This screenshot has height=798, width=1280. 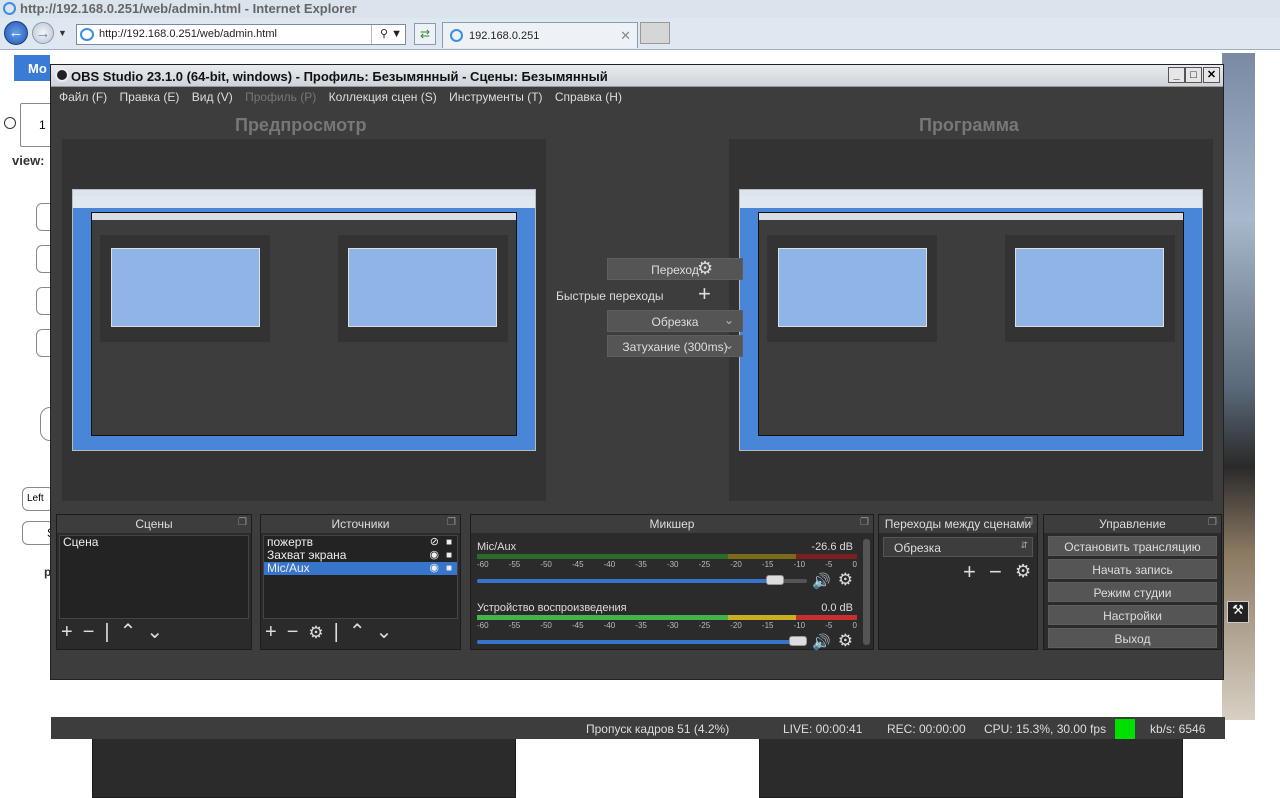 I want to click on address-text: http://192.168.0.251/web/admin.html, so click(x=188, y=34).